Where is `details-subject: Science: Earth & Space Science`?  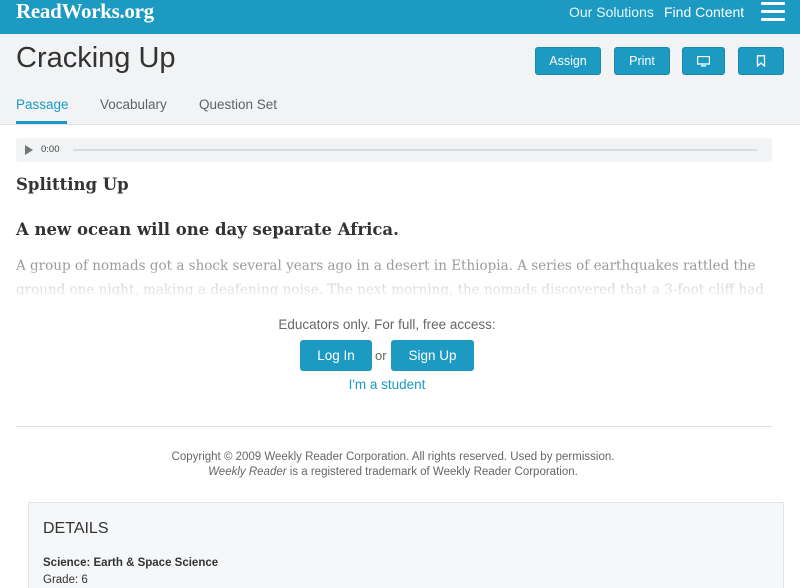 details-subject: Science: Earth & Space Science is located at coordinates (131, 563).